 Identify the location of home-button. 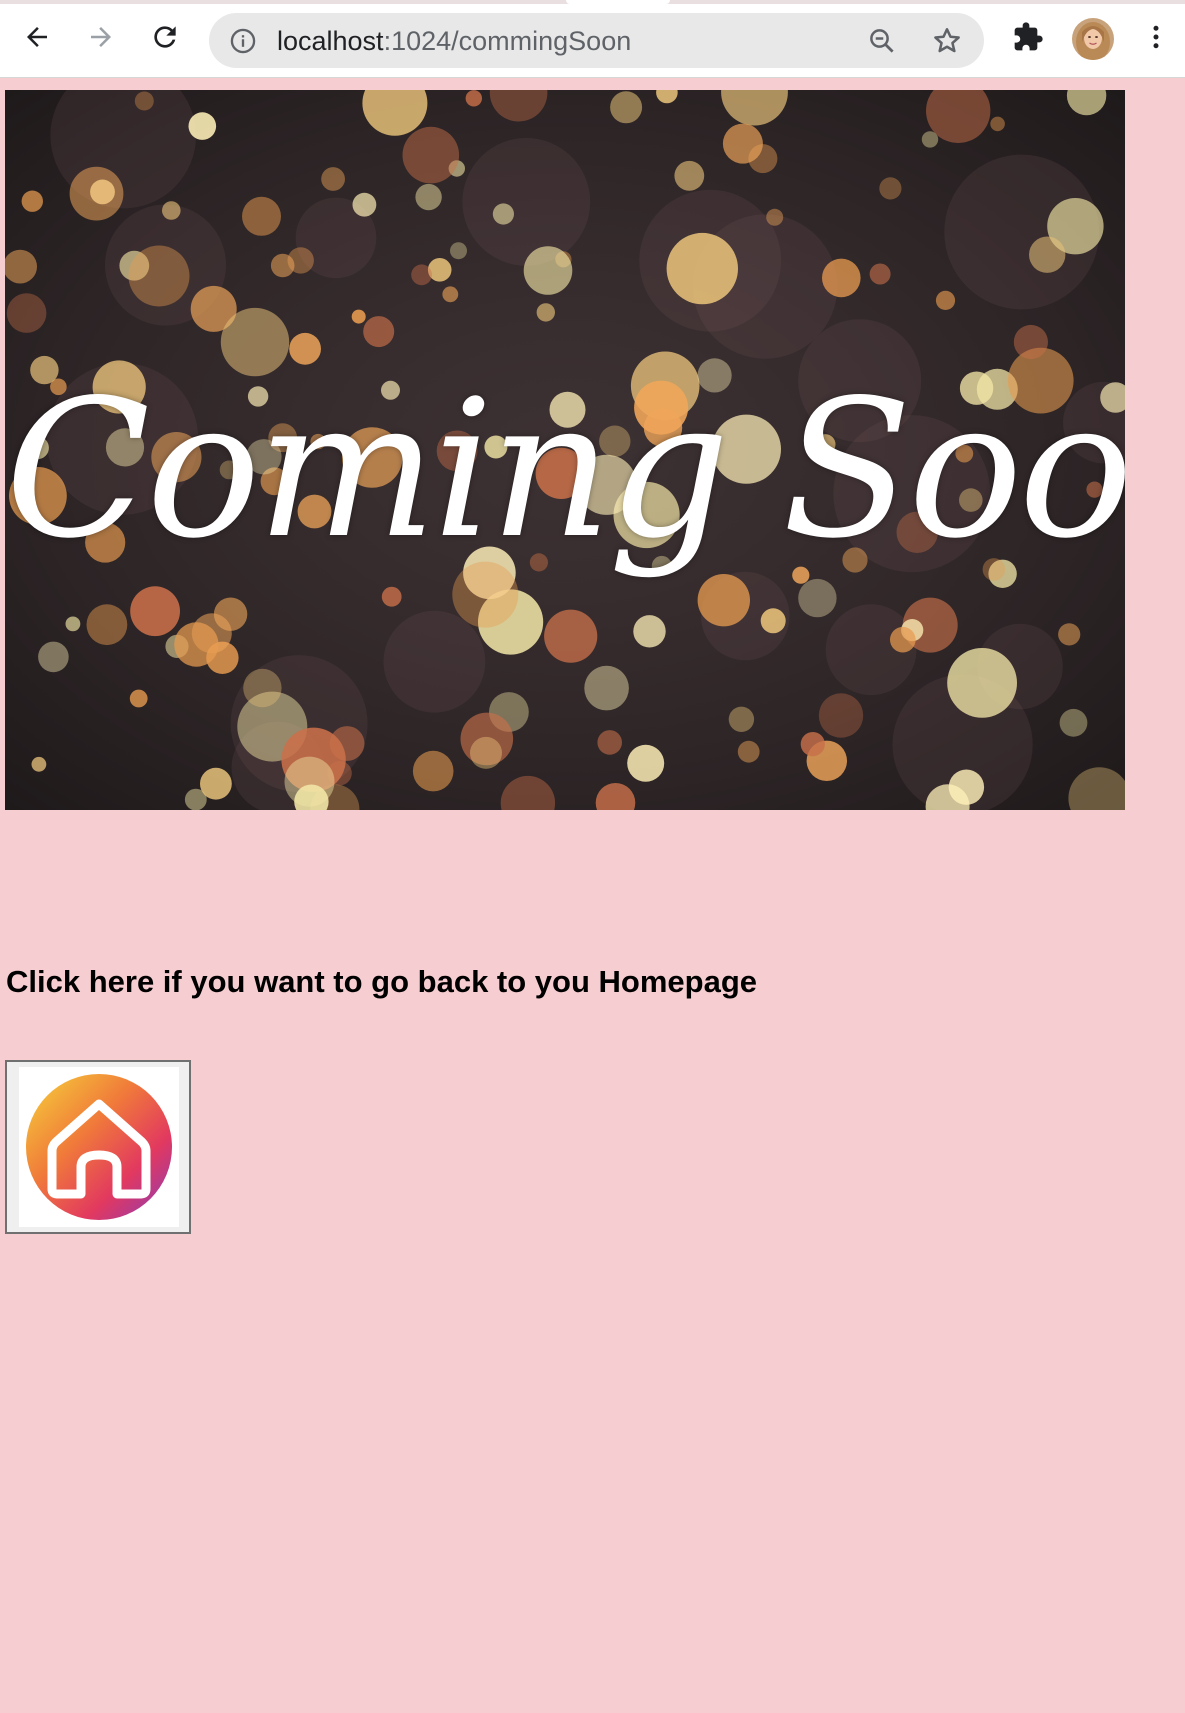
(98, 1147).